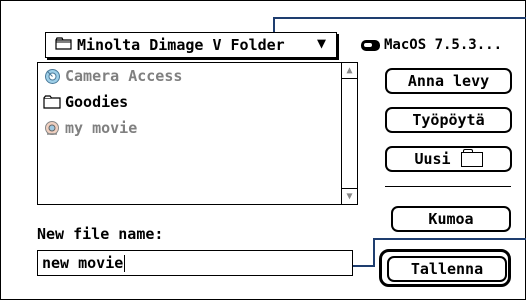  I want to click on cancel-button: Kumoa, so click(451, 219).